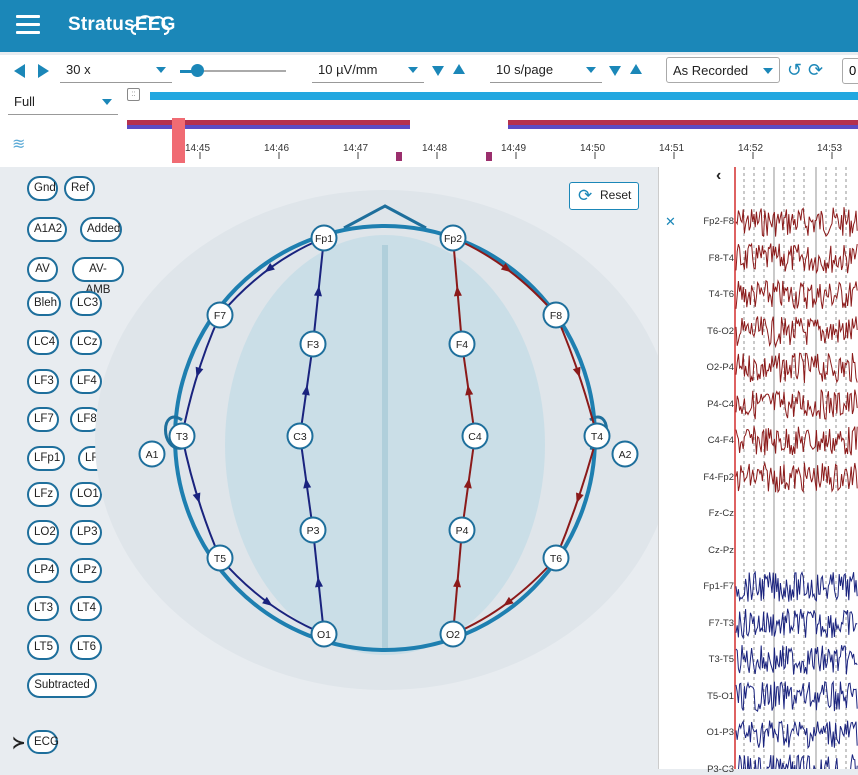  I want to click on channel-label: O2-P4, so click(696, 367).